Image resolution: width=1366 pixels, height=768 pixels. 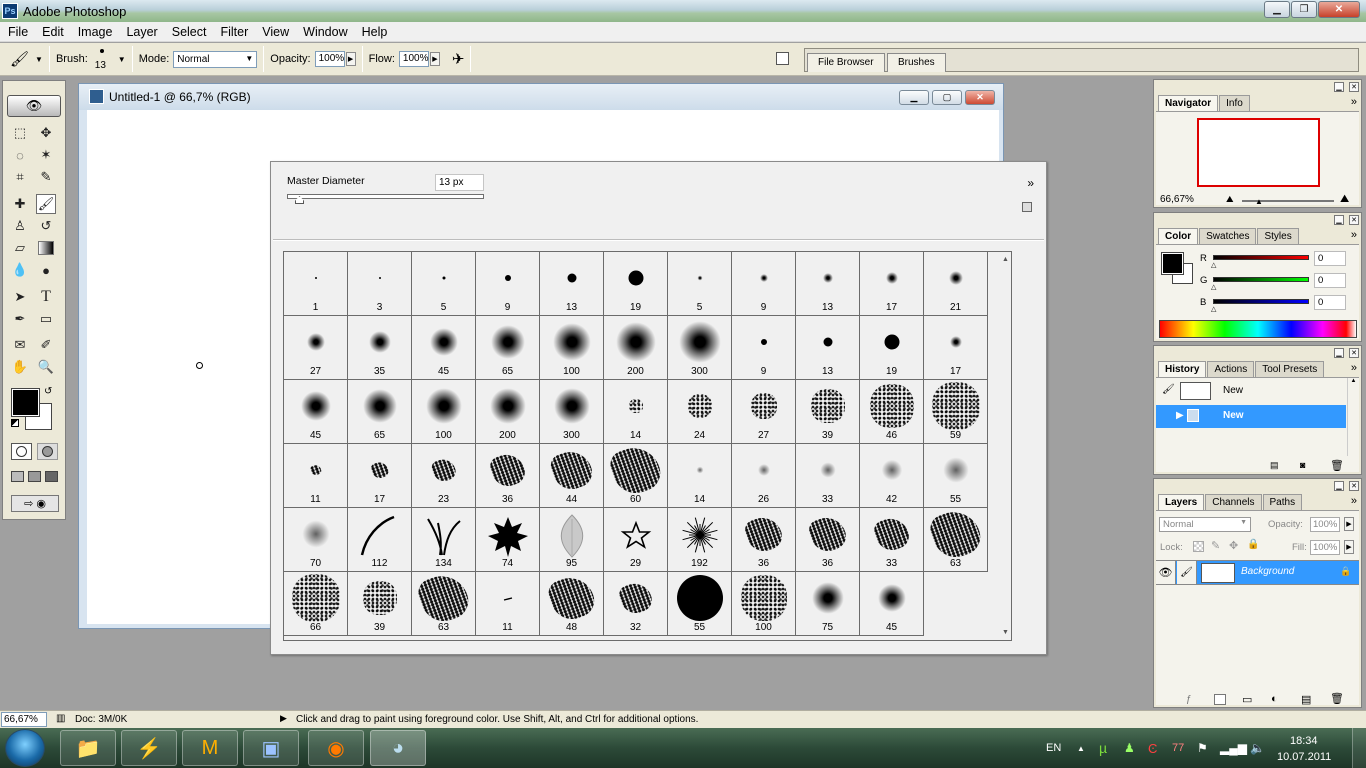 What do you see at coordinates (47, 451) in the screenshot?
I see `quick-mask-button` at bounding box center [47, 451].